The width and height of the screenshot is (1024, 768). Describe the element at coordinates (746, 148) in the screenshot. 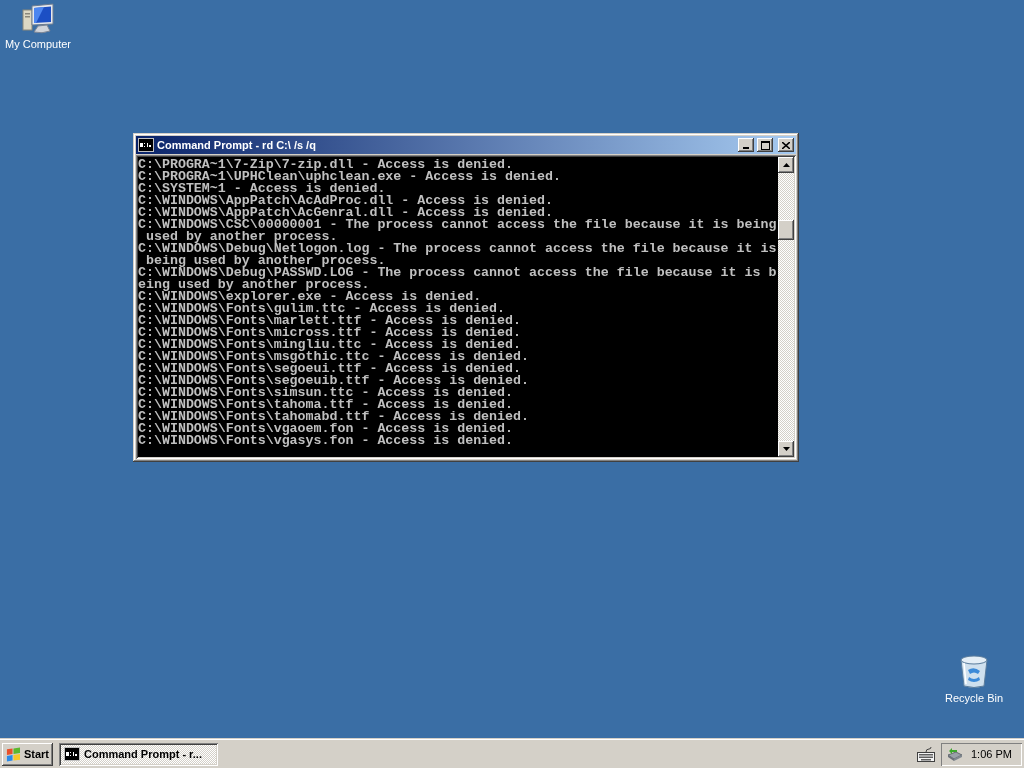

I see `minimize-icon` at that location.